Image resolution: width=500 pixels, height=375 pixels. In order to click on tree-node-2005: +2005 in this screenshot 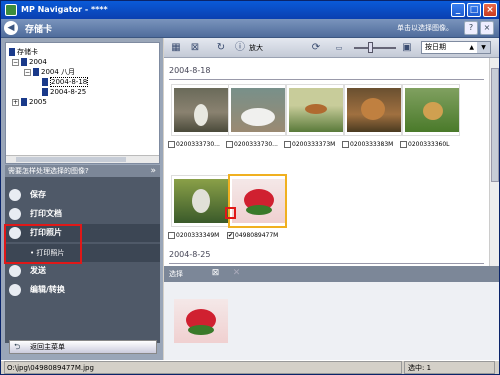, I will do `click(29, 102)`.